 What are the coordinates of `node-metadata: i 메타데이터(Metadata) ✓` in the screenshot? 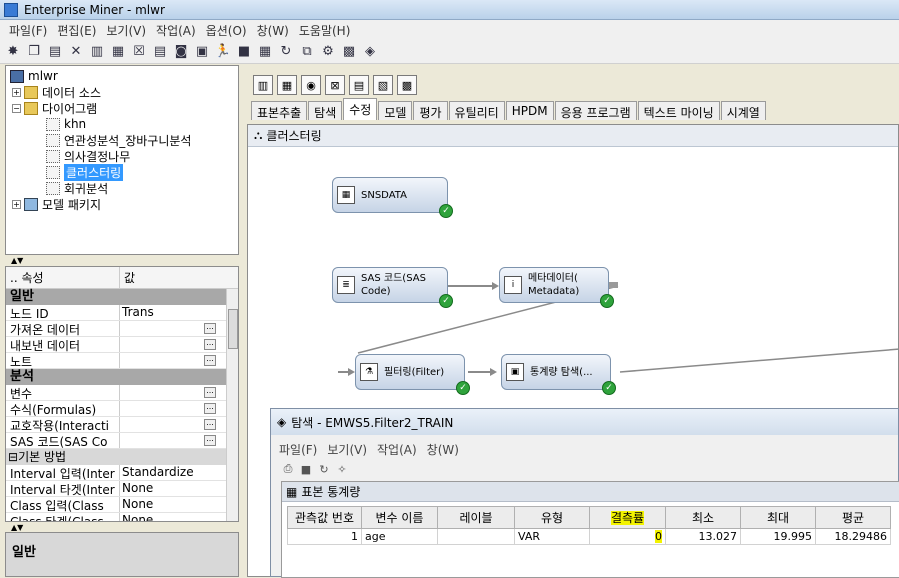 It's located at (558, 287).